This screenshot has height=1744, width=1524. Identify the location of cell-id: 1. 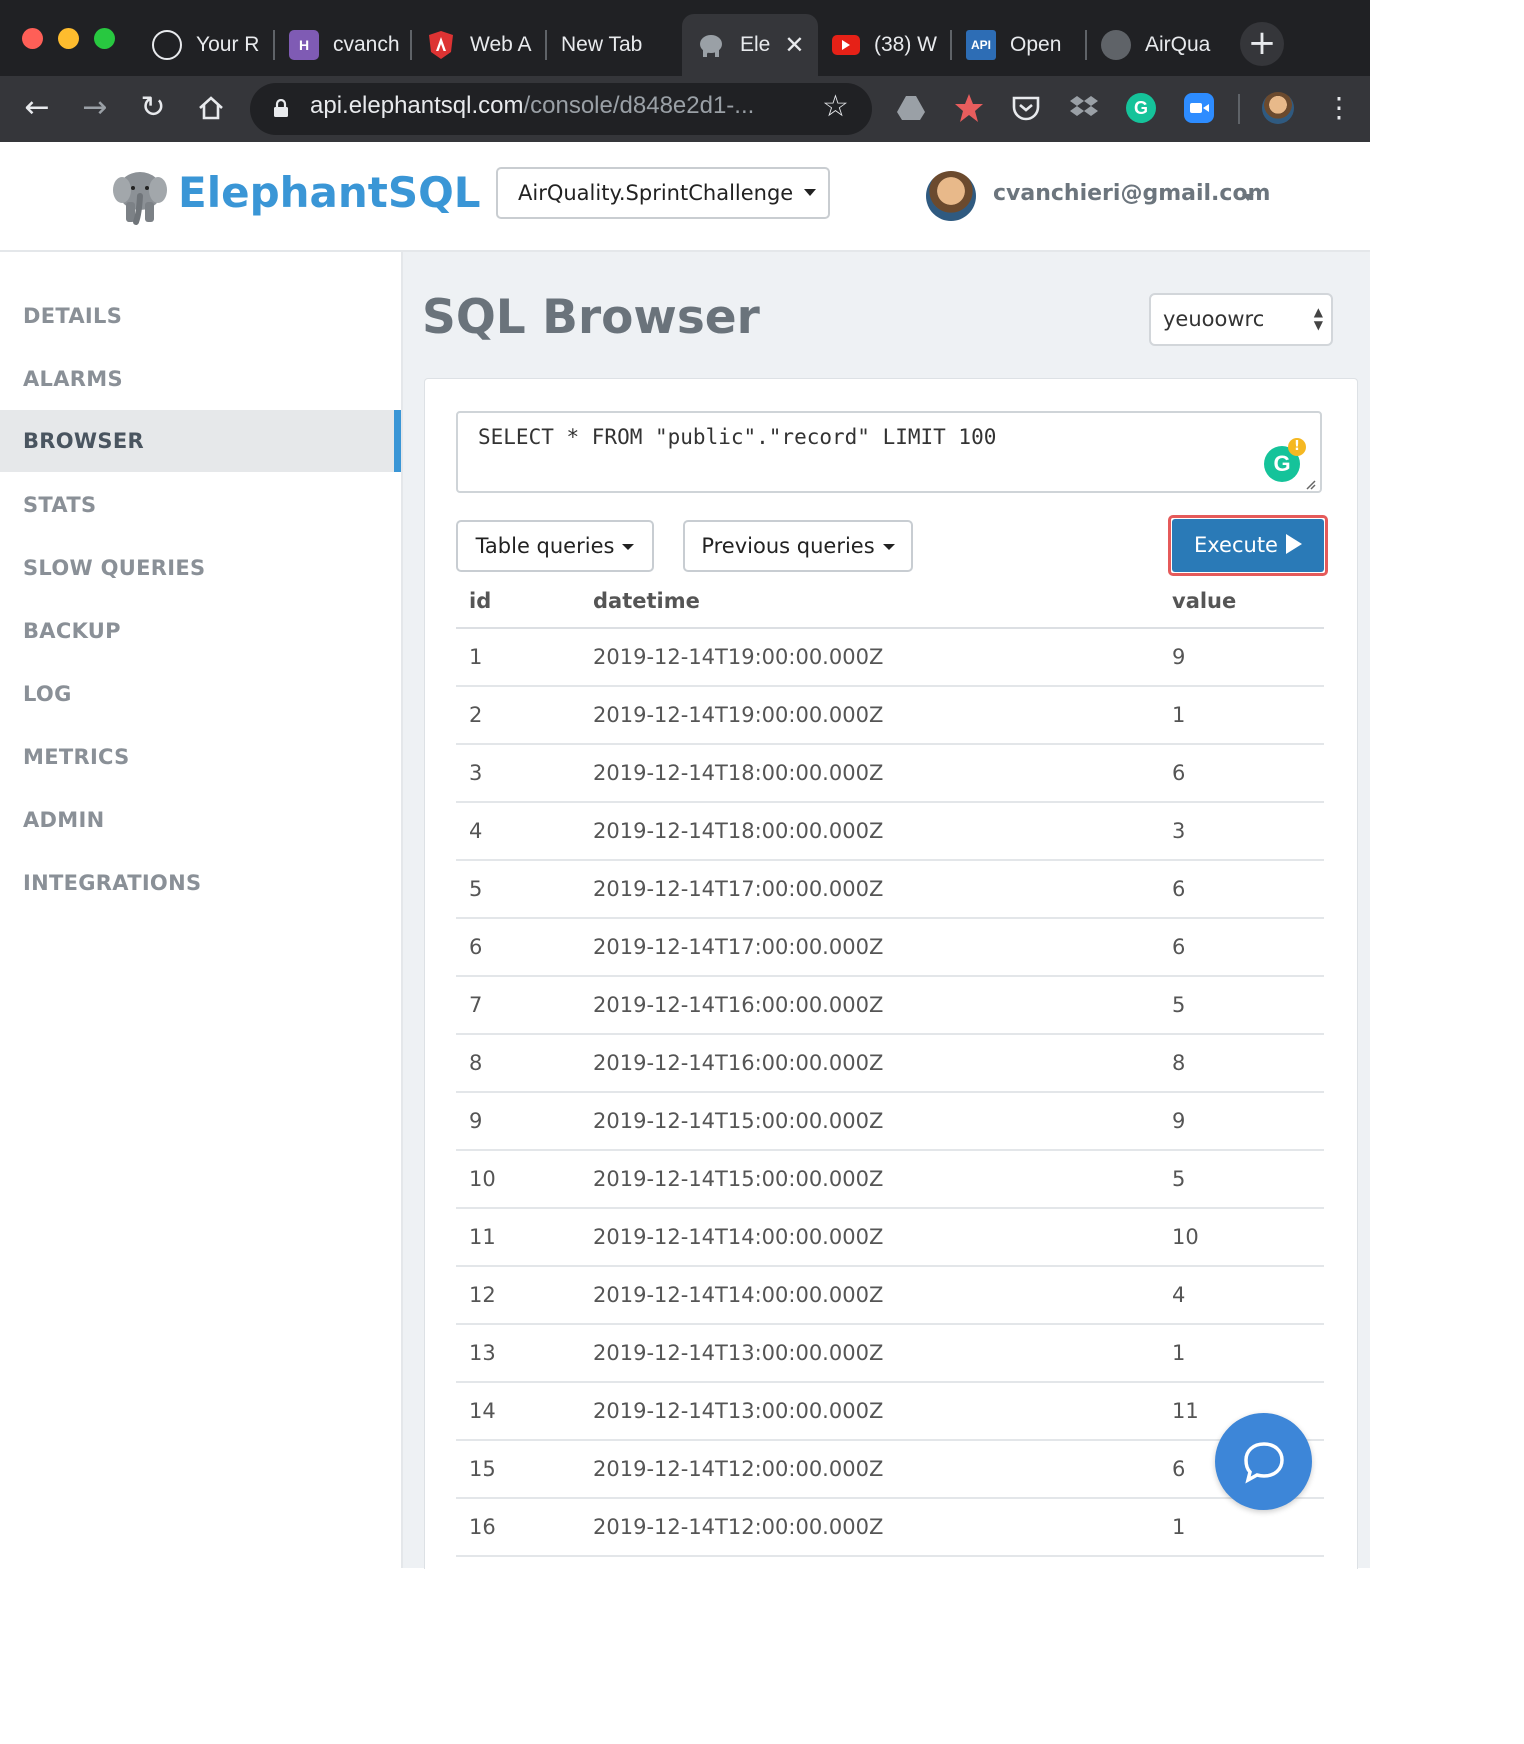
(524, 657).